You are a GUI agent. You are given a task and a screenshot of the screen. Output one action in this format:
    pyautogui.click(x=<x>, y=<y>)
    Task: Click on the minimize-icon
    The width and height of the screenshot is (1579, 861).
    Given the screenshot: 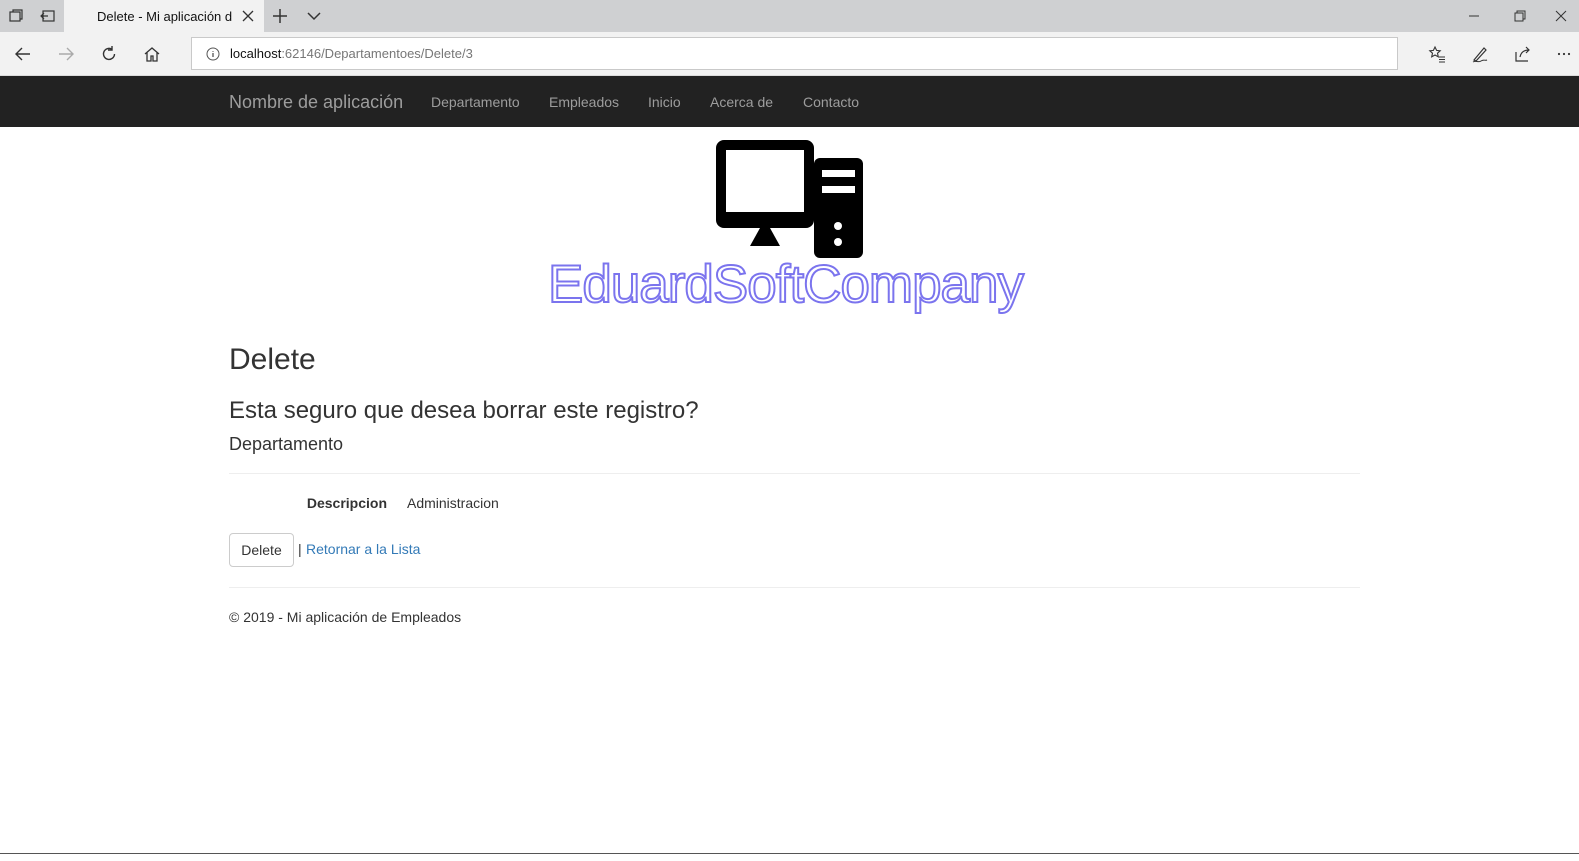 What is the action you would take?
    pyautogui.click(x=1474, y=16)
    